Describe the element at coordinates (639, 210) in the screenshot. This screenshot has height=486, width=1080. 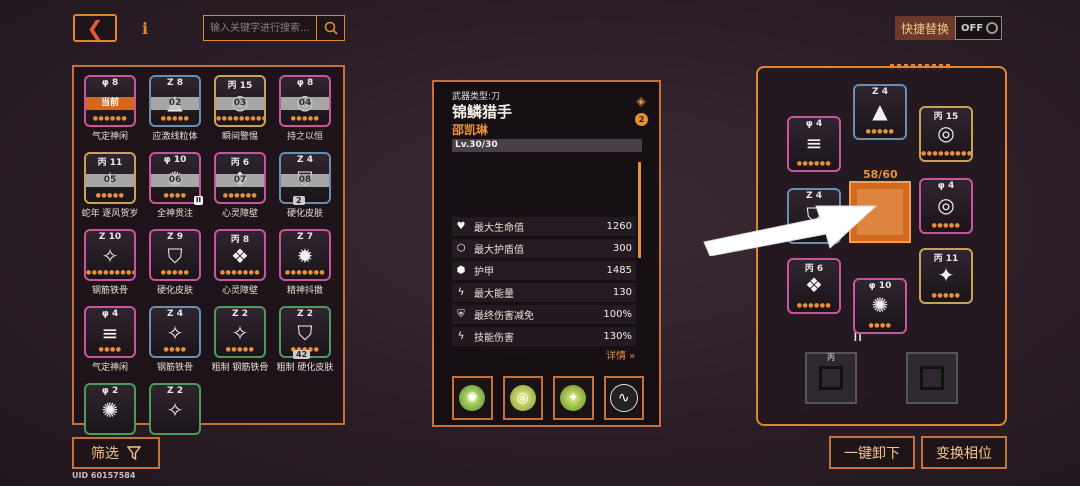
I see `scrollbar` at that location.